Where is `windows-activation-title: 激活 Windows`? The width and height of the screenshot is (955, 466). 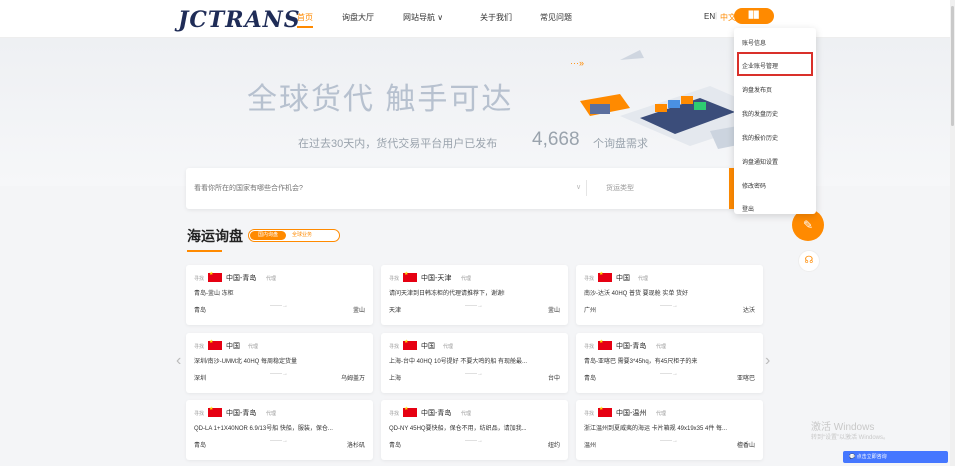 windows-activation-title: 激活 Windows is located at coordinates (843, 427).